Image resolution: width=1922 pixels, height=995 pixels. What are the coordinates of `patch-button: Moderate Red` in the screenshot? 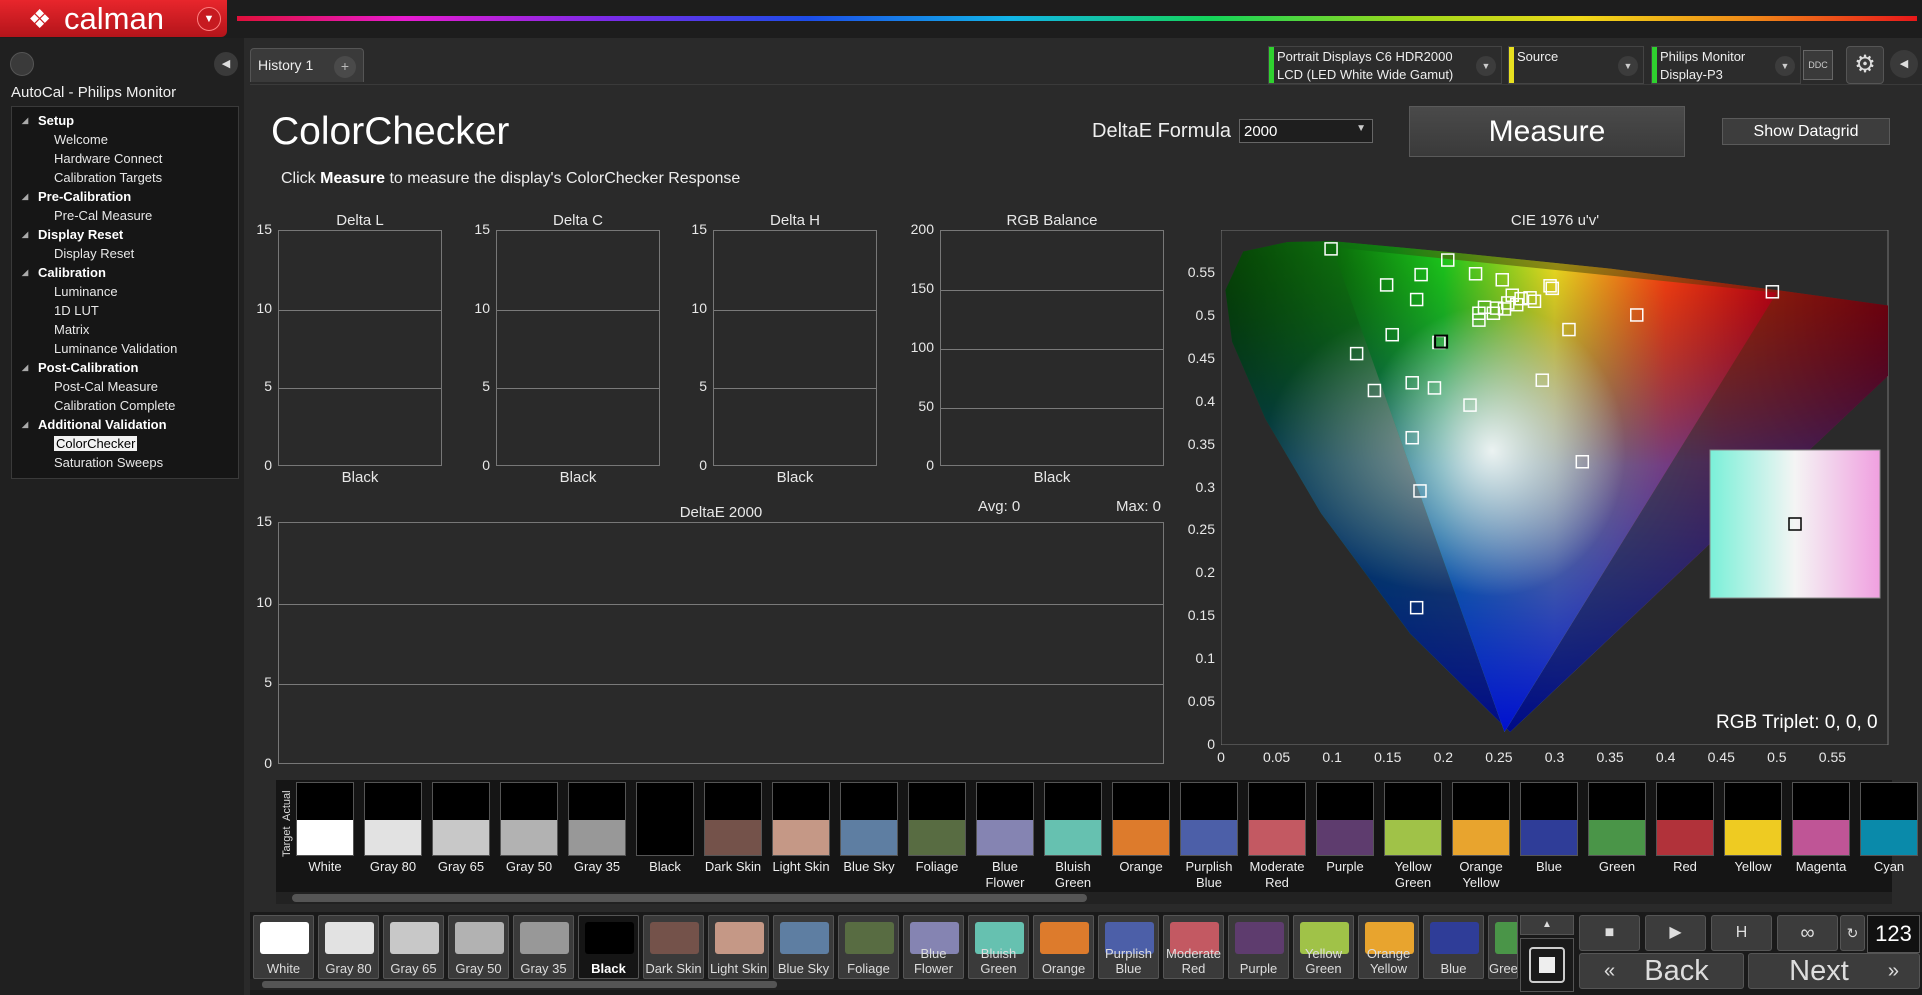 It's located at (1193, 947).